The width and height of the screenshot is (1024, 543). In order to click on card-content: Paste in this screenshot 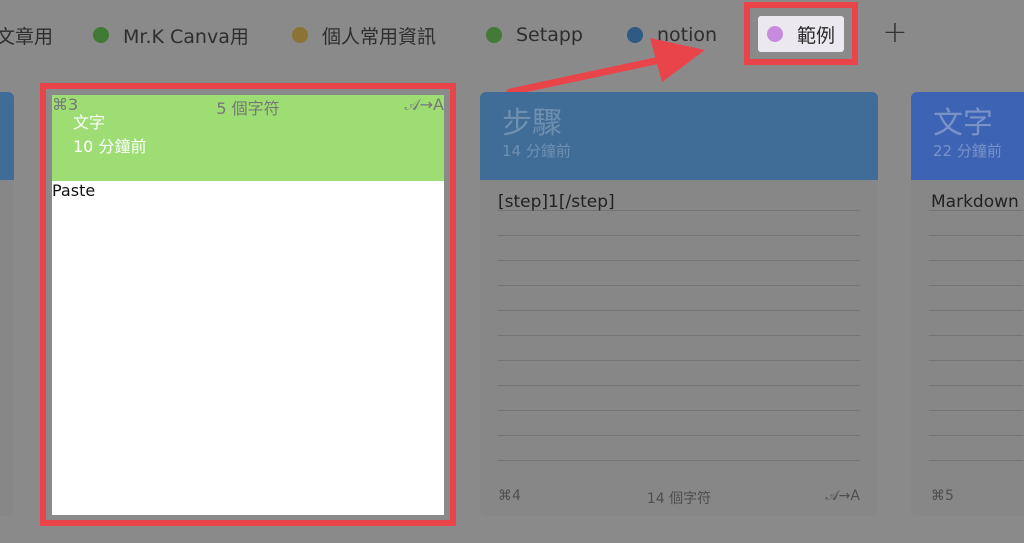, I will do `click(74, 190)`.